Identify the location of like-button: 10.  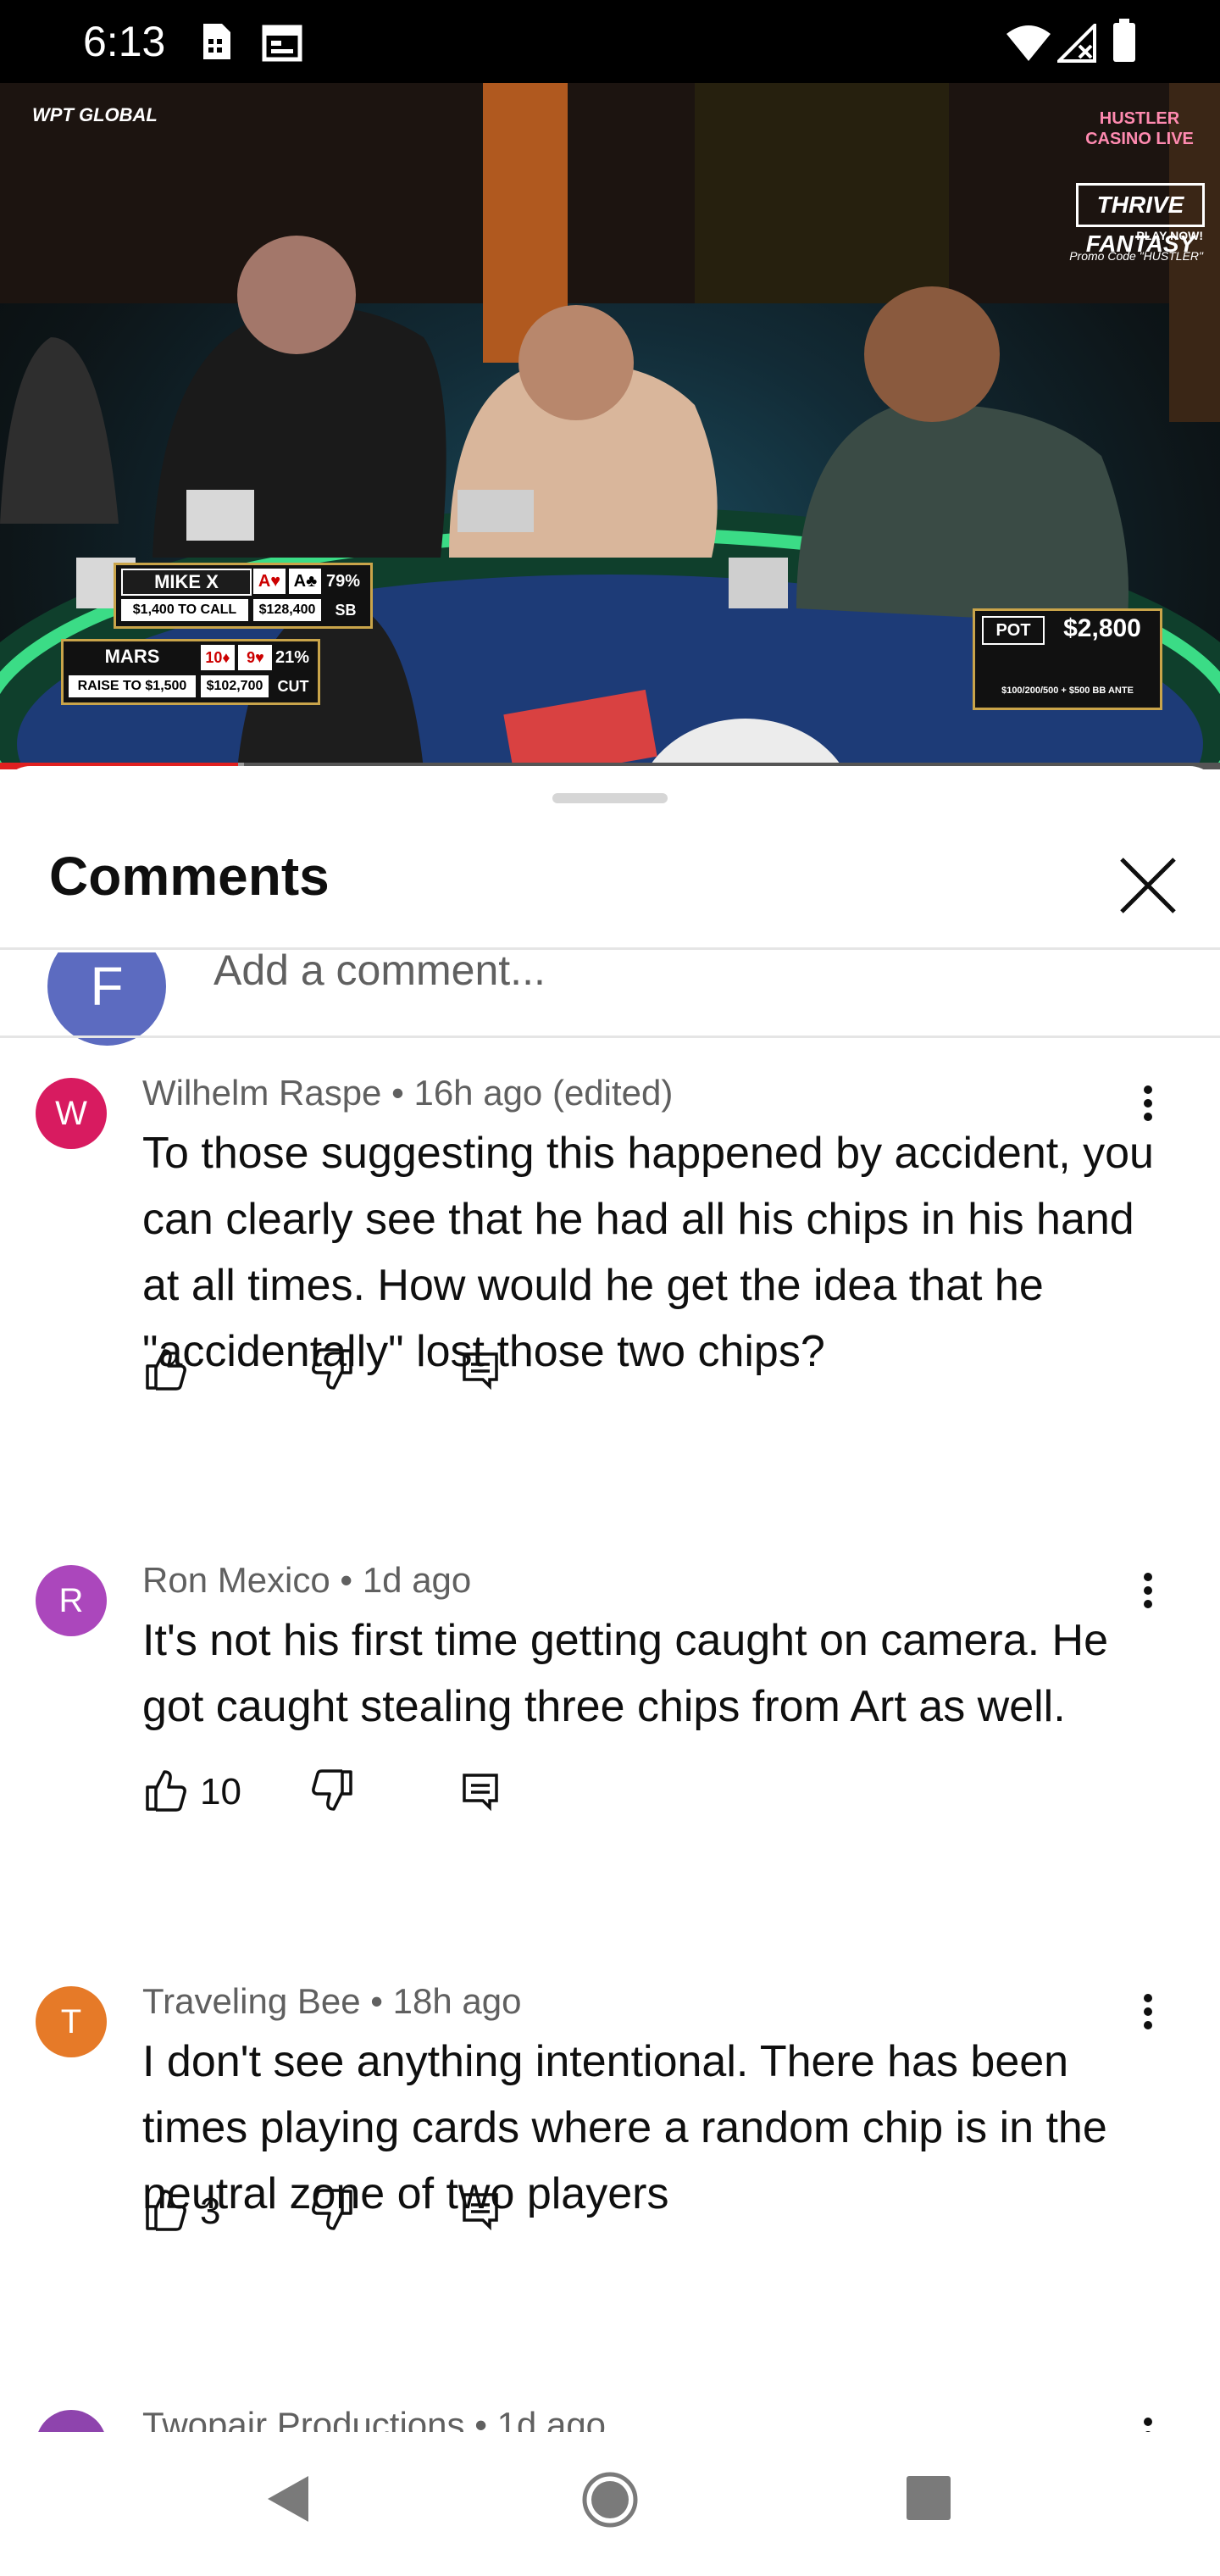
(201, 1792).